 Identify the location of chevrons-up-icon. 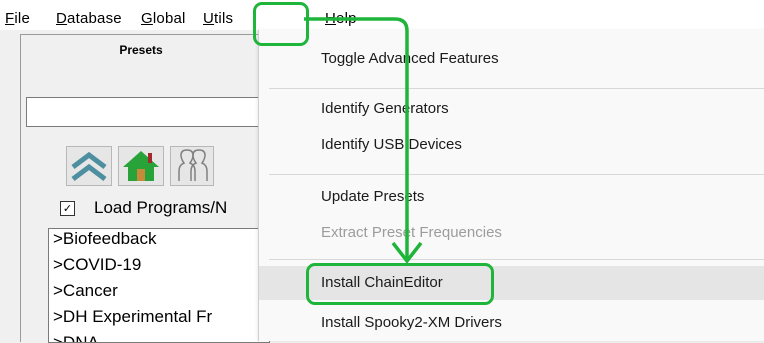
(89, 166).